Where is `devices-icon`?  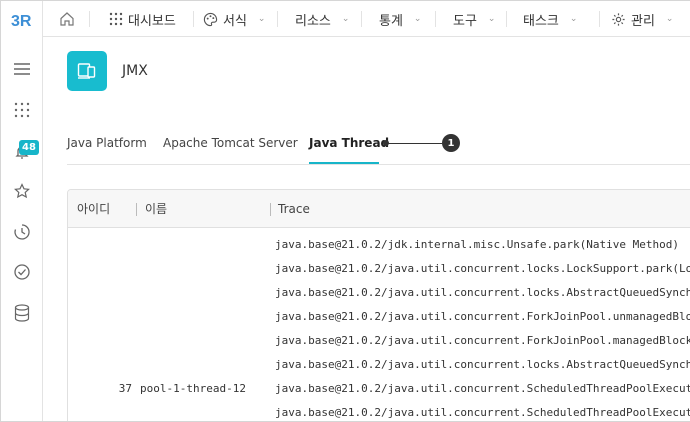
devices-icon is located at coordinates (86, 71).